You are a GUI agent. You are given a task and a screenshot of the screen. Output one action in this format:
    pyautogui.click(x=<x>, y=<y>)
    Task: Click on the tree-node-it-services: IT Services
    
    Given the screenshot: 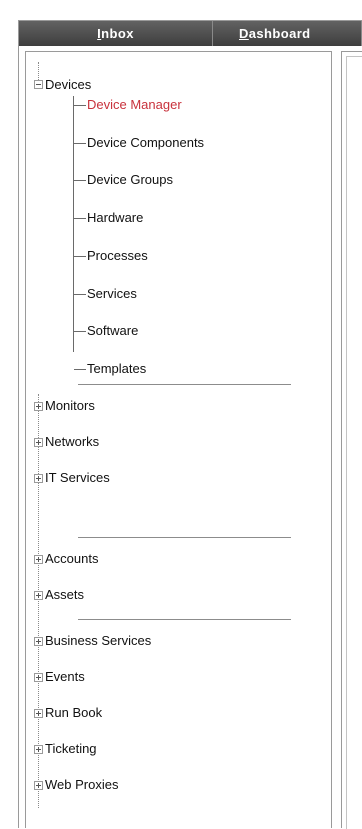 What is the action you would take?
    pyautogui.click(x=77, y=478)
    